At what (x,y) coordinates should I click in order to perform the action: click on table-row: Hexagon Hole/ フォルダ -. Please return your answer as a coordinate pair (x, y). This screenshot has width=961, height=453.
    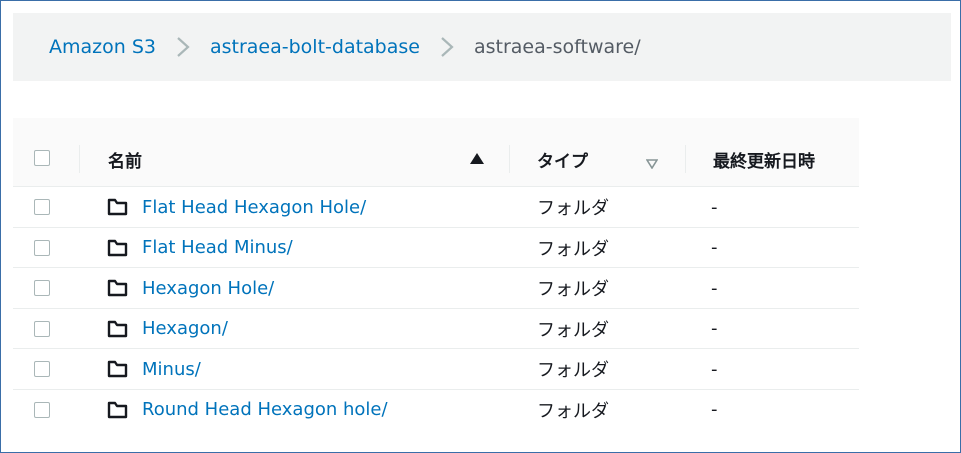
    Looking at the image, I should click on (436, 288).